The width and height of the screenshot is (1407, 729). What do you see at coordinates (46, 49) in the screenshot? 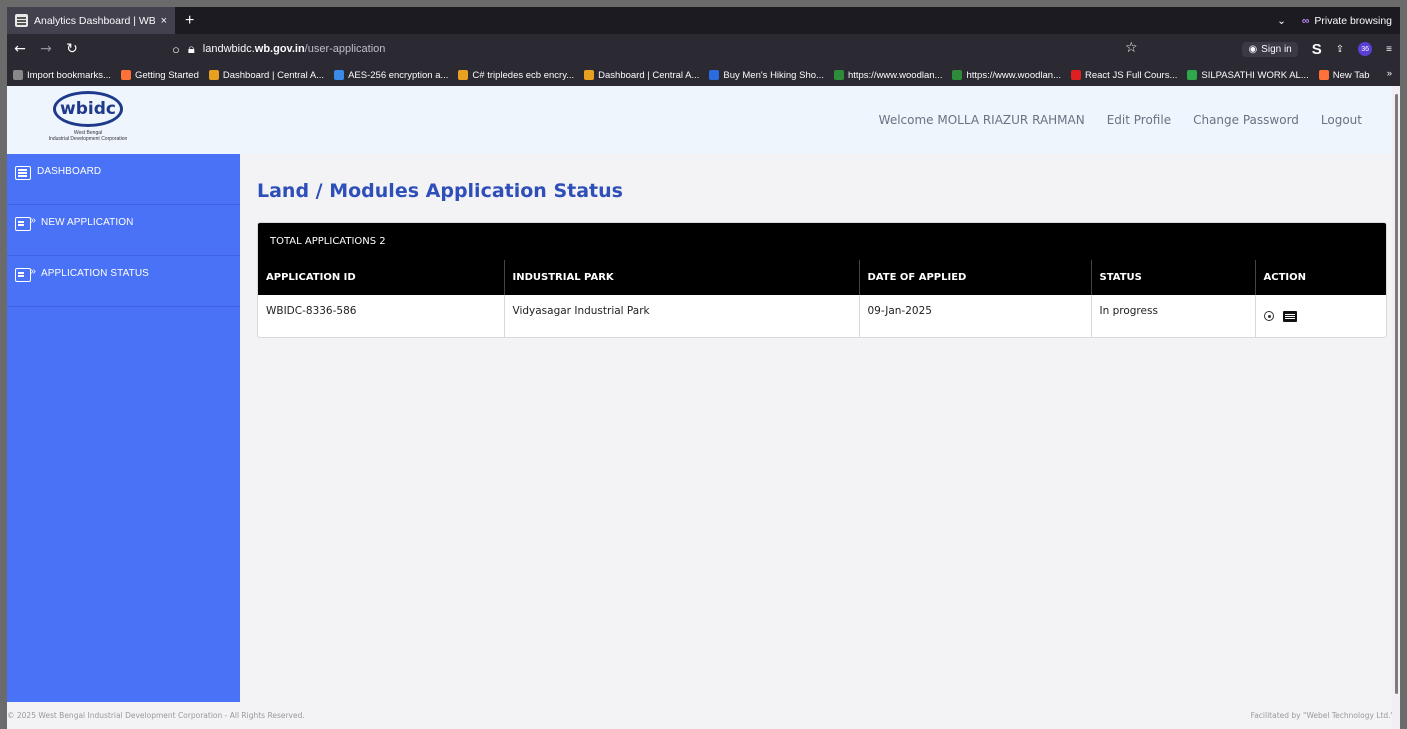
I see `forward-button: →` at bounding box center [46, 49].